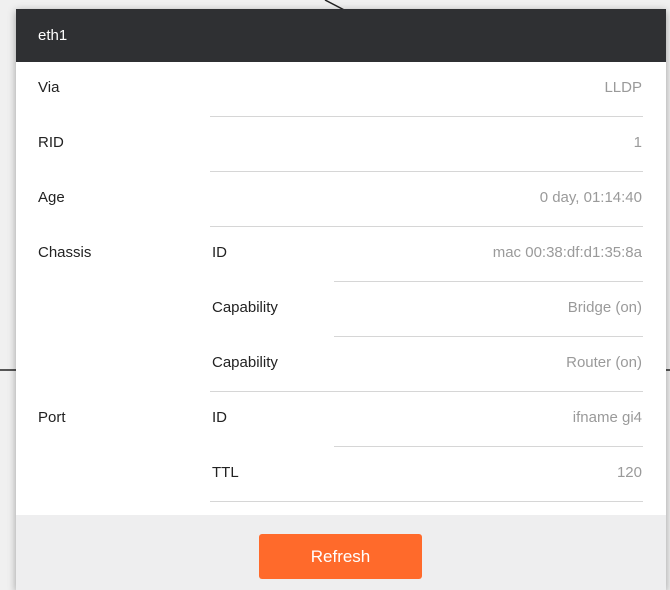  I want to click on popup-footer: Refresh, so click(341, 552).